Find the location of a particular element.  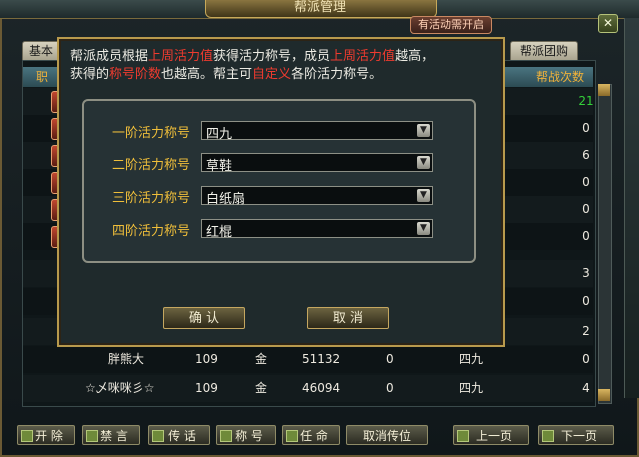

war-count: 4 is located at coordinates (586, 388).